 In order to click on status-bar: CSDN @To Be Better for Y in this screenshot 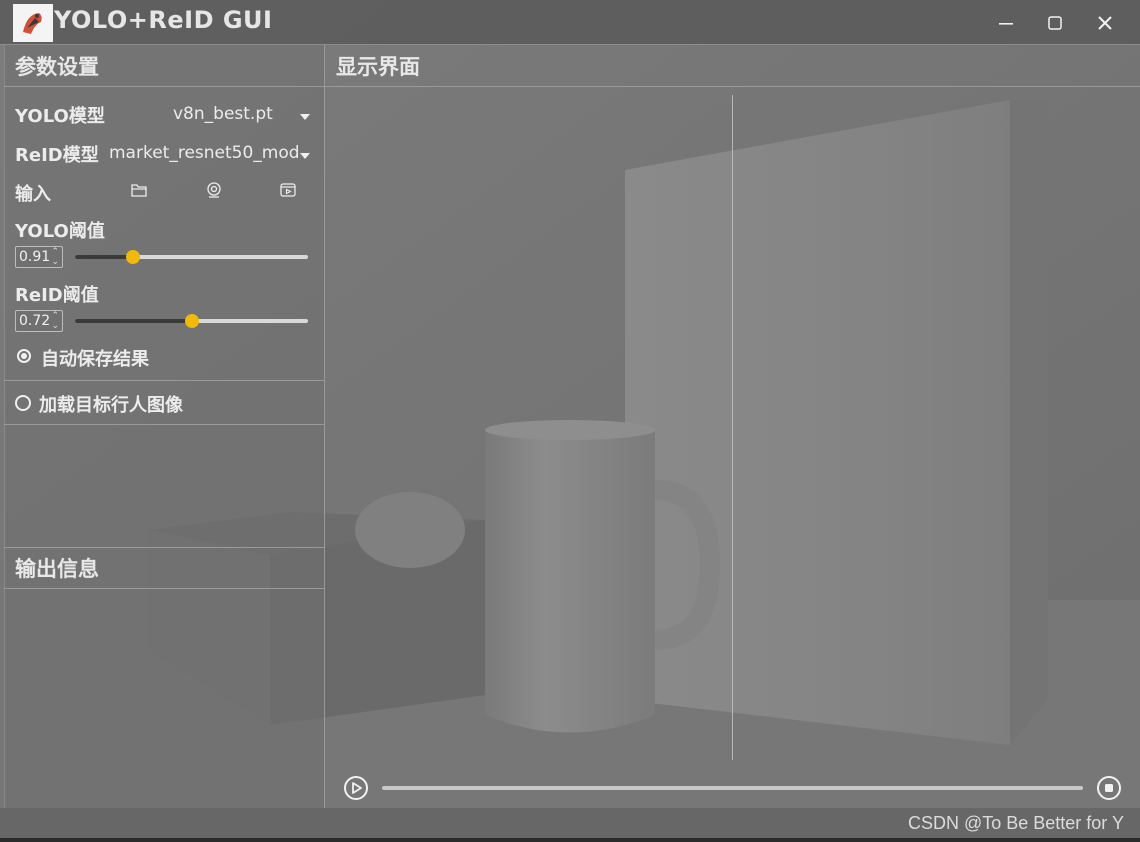, I will do `click(570, 823)`.